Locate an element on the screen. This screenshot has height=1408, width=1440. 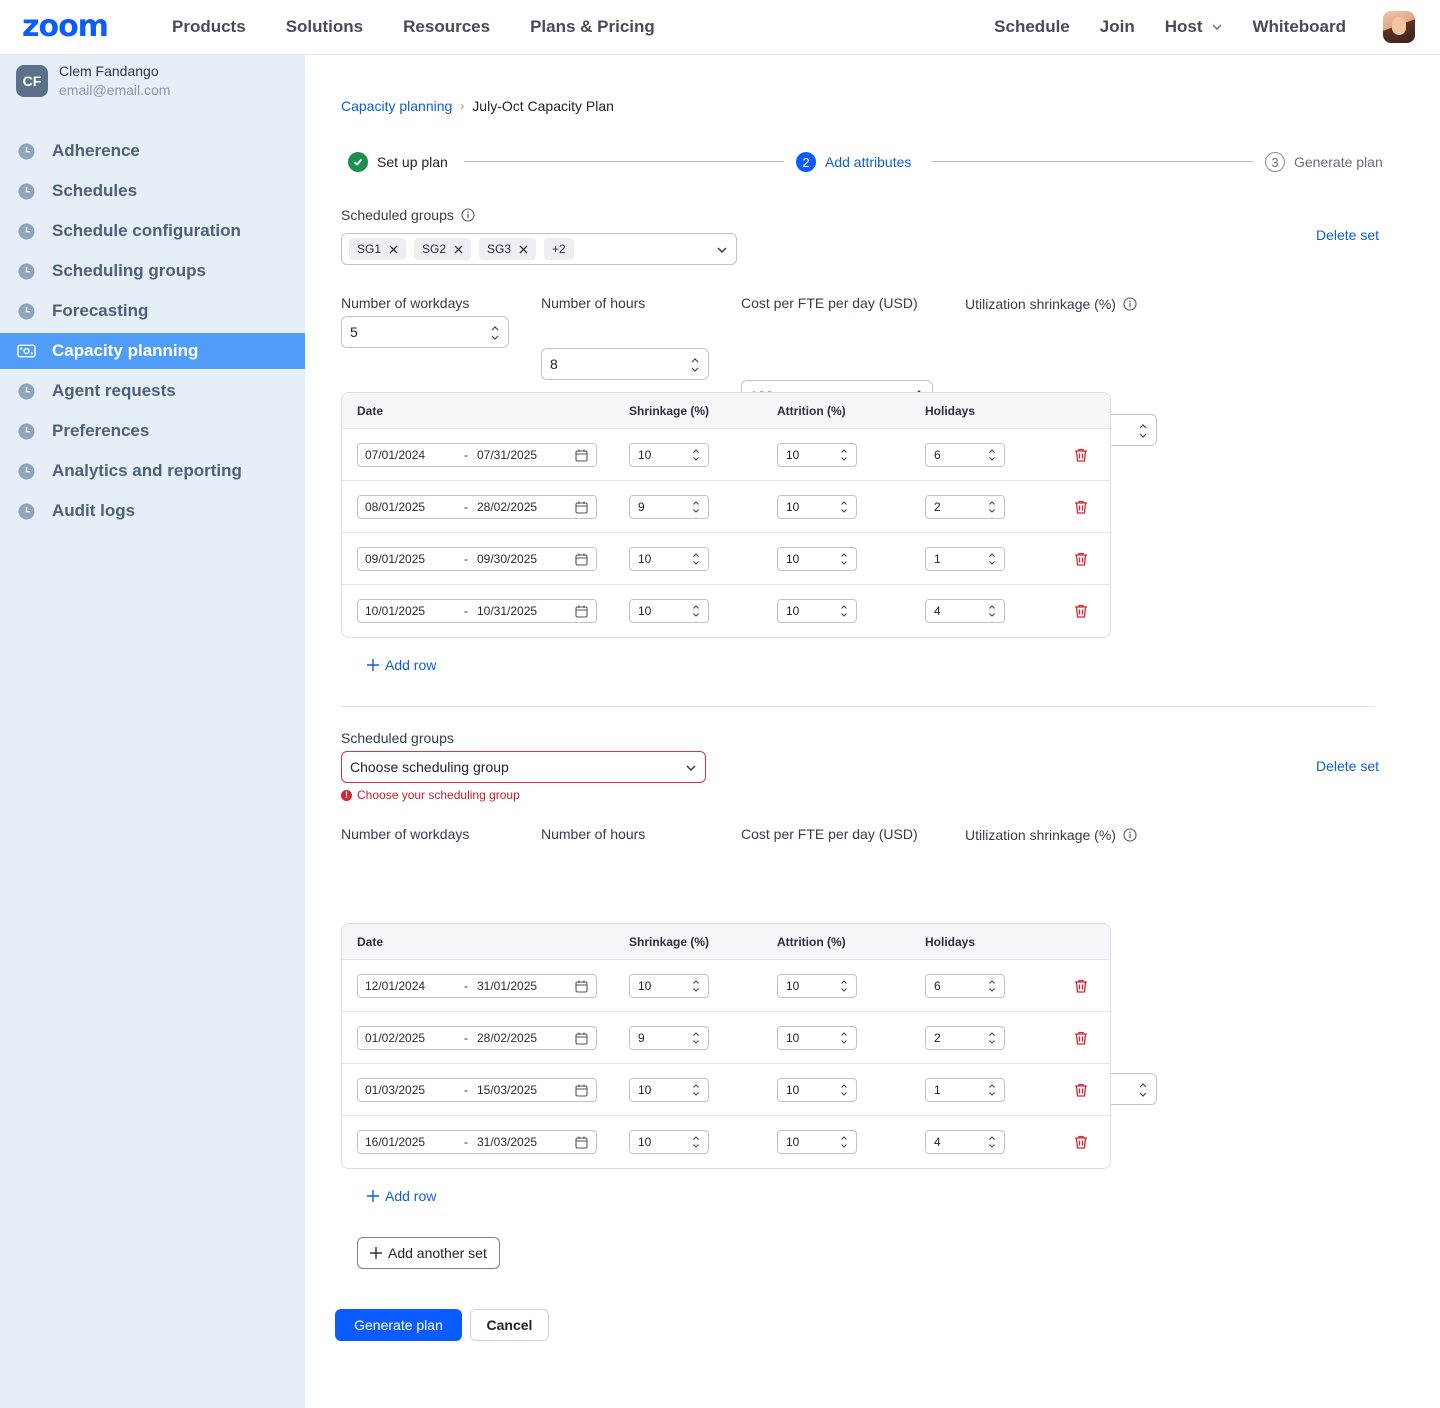
sidebar-item-schedules: Schedules is located at coordinates (152, 191).